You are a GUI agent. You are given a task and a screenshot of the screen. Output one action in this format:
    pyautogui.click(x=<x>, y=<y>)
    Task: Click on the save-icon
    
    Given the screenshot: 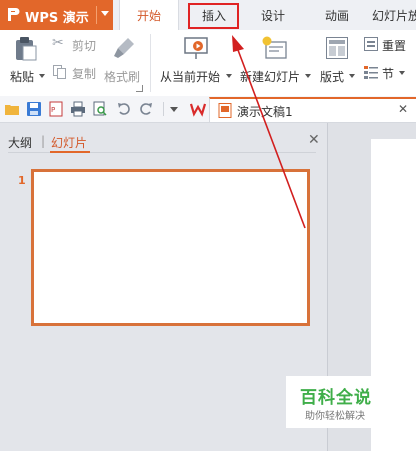 What is the action you would take?
    pyautogui.click(x=34, y=109)
    